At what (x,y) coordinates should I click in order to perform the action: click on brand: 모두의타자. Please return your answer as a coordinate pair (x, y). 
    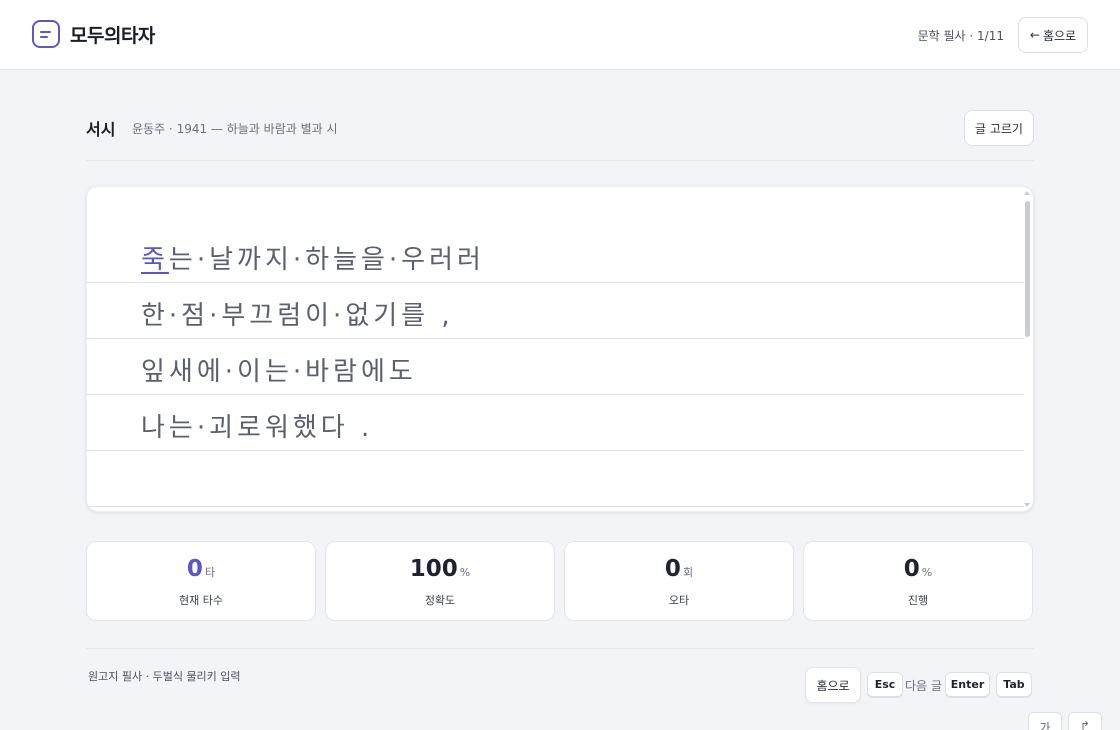
    Looking at the image, I should click on (93, 34).